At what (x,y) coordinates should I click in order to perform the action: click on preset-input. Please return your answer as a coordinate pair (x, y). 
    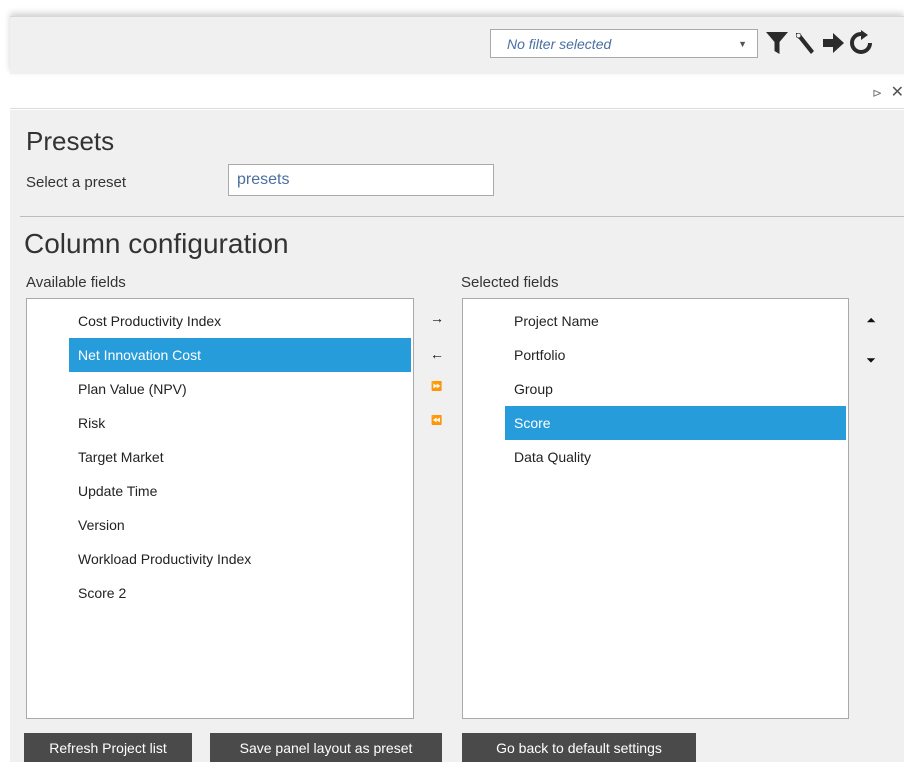
    Looking at the image, I should click on (361, 180).